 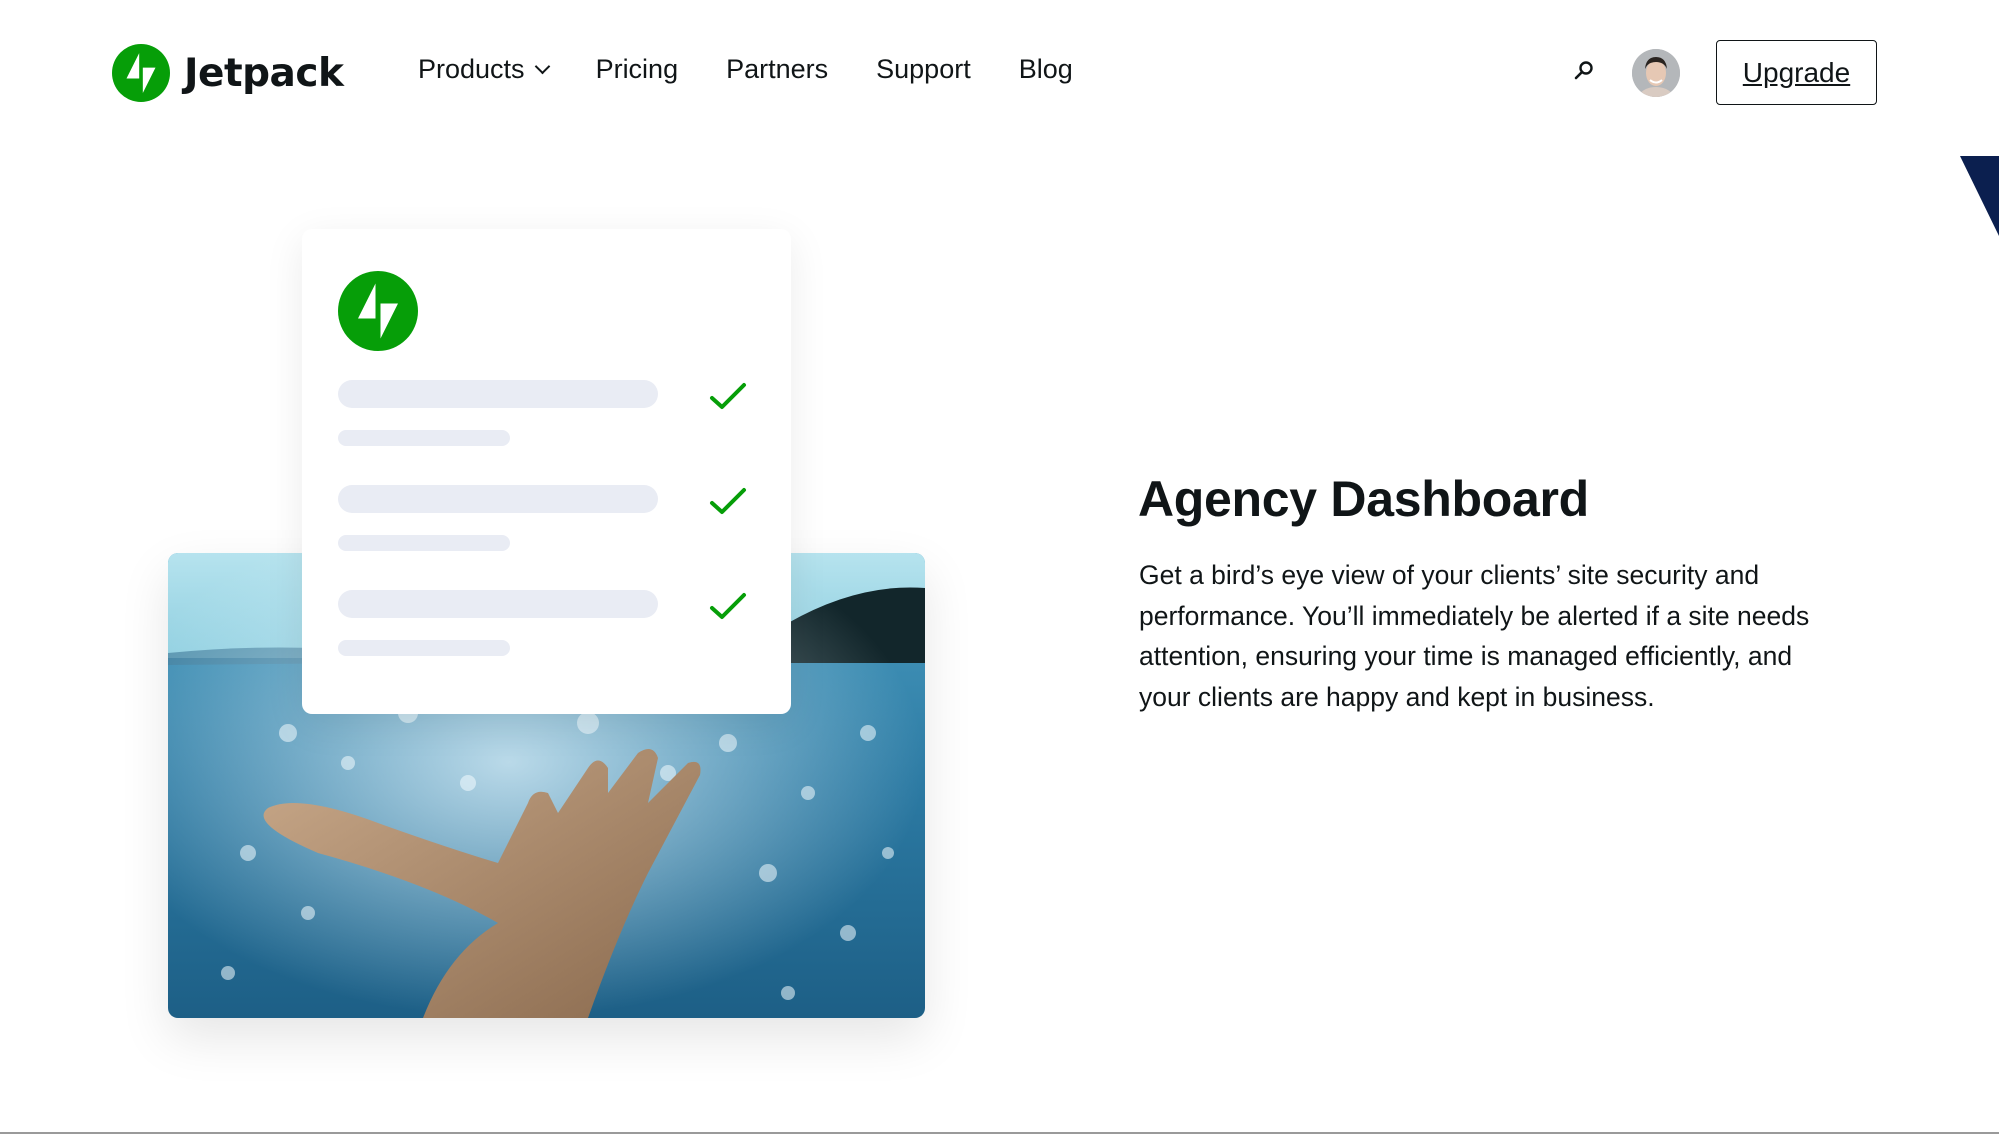 I want to click on nav-item-label: Blog, so click(x=1045, y=69).